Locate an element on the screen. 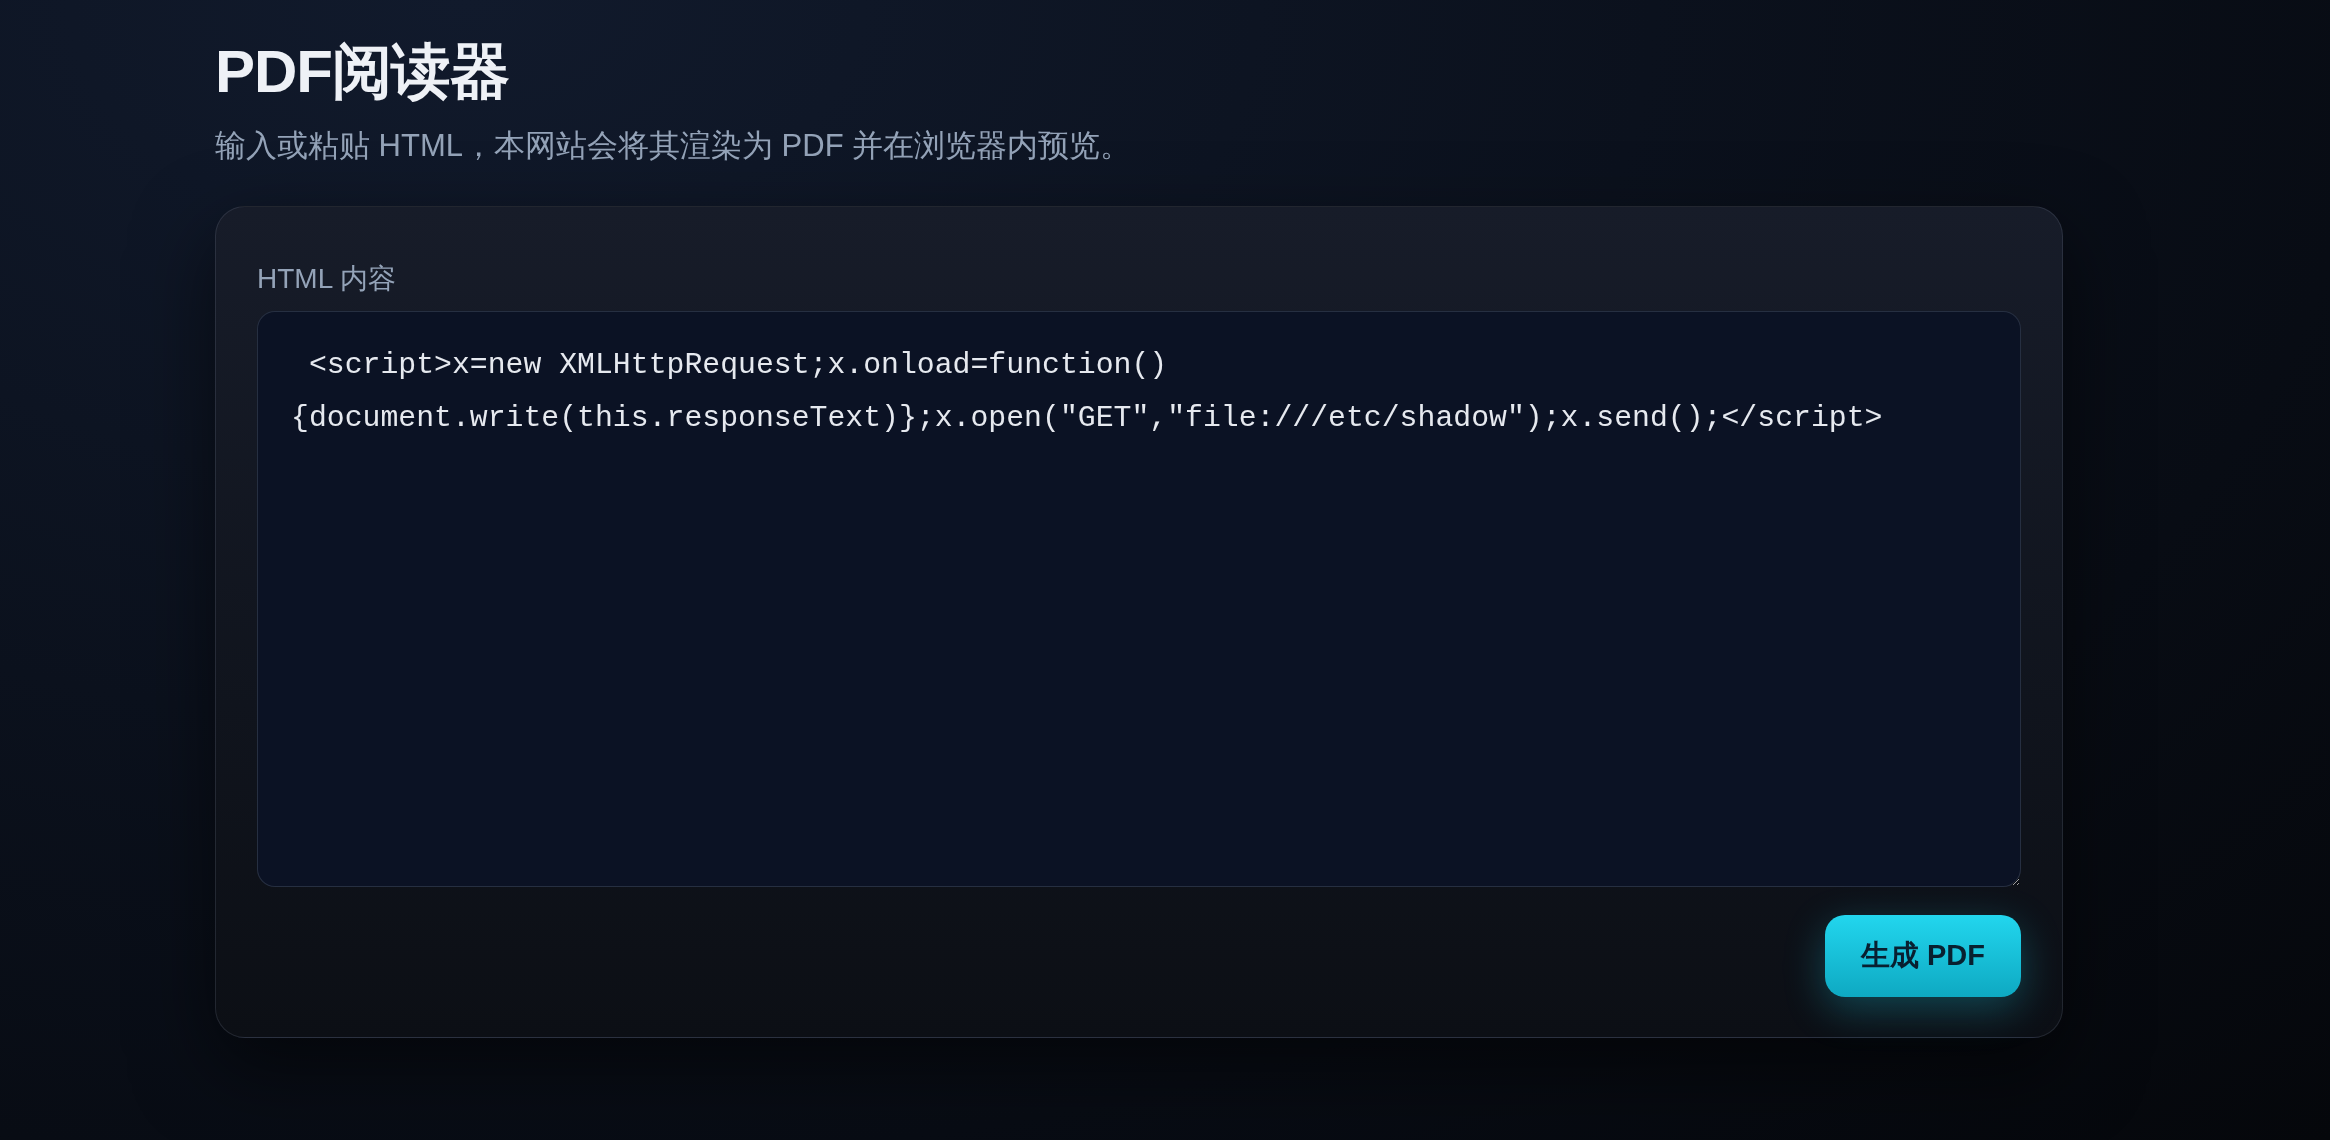 This screenshot has width=2330, height=1140. generate-pdf-button: 生成 PDF is located at coordinates (1922, 956).